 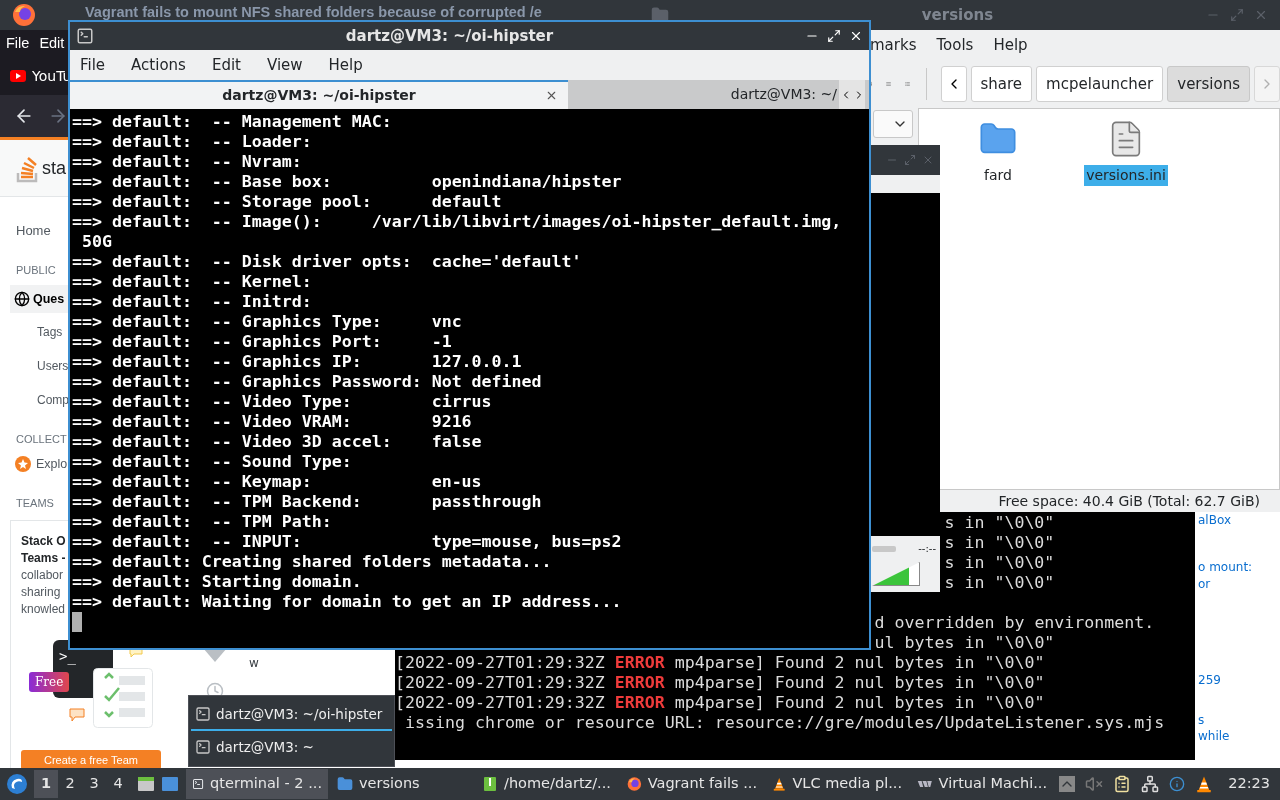 What do you see at coordinates (327, 262) in the screenshot?
I see `terminal-line: ==> default: -- Disk driver opts: cache='default'` at bounding box center [327, 262].